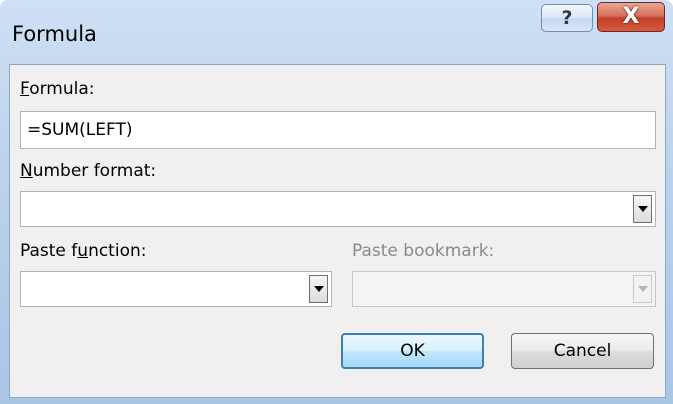  I want to click on paste-bookmark-label: Paste bookmark:, so click(423, 251).